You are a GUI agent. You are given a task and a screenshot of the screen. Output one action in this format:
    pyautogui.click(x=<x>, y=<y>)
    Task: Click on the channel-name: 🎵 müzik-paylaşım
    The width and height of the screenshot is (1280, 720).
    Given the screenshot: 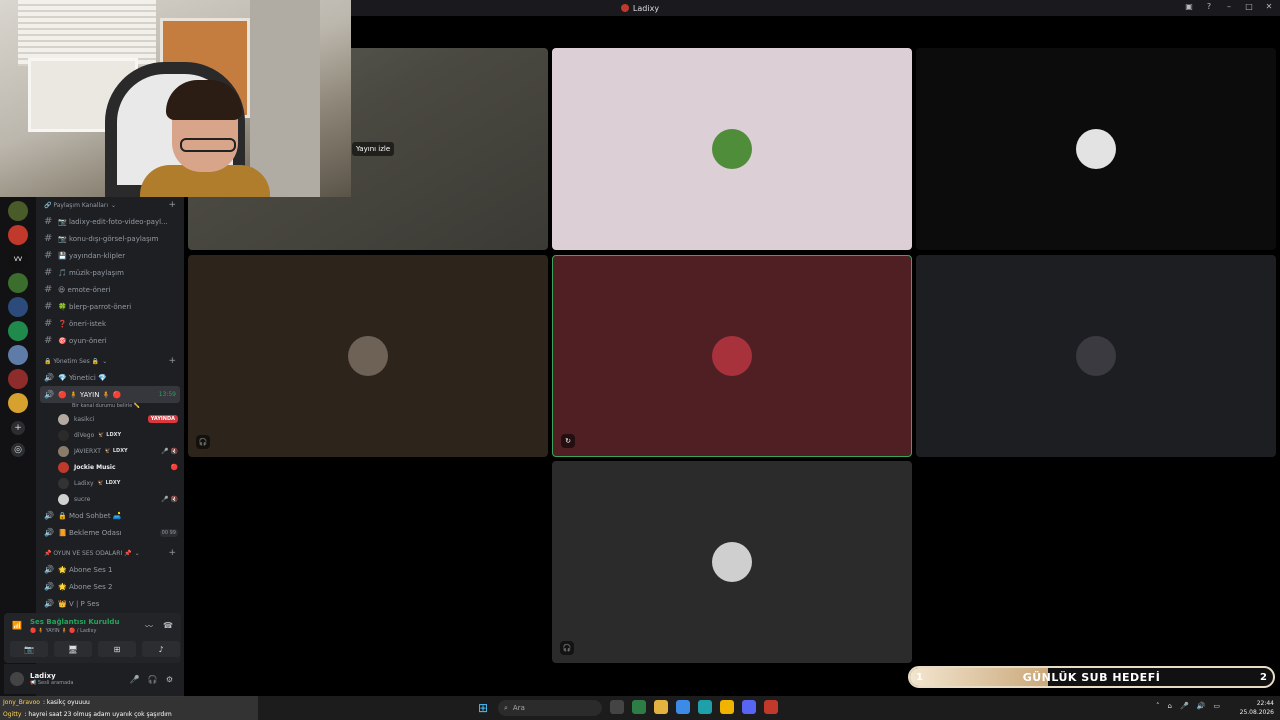 What is the action you would take?
    pyautogui.click(x=91, y=272)
    